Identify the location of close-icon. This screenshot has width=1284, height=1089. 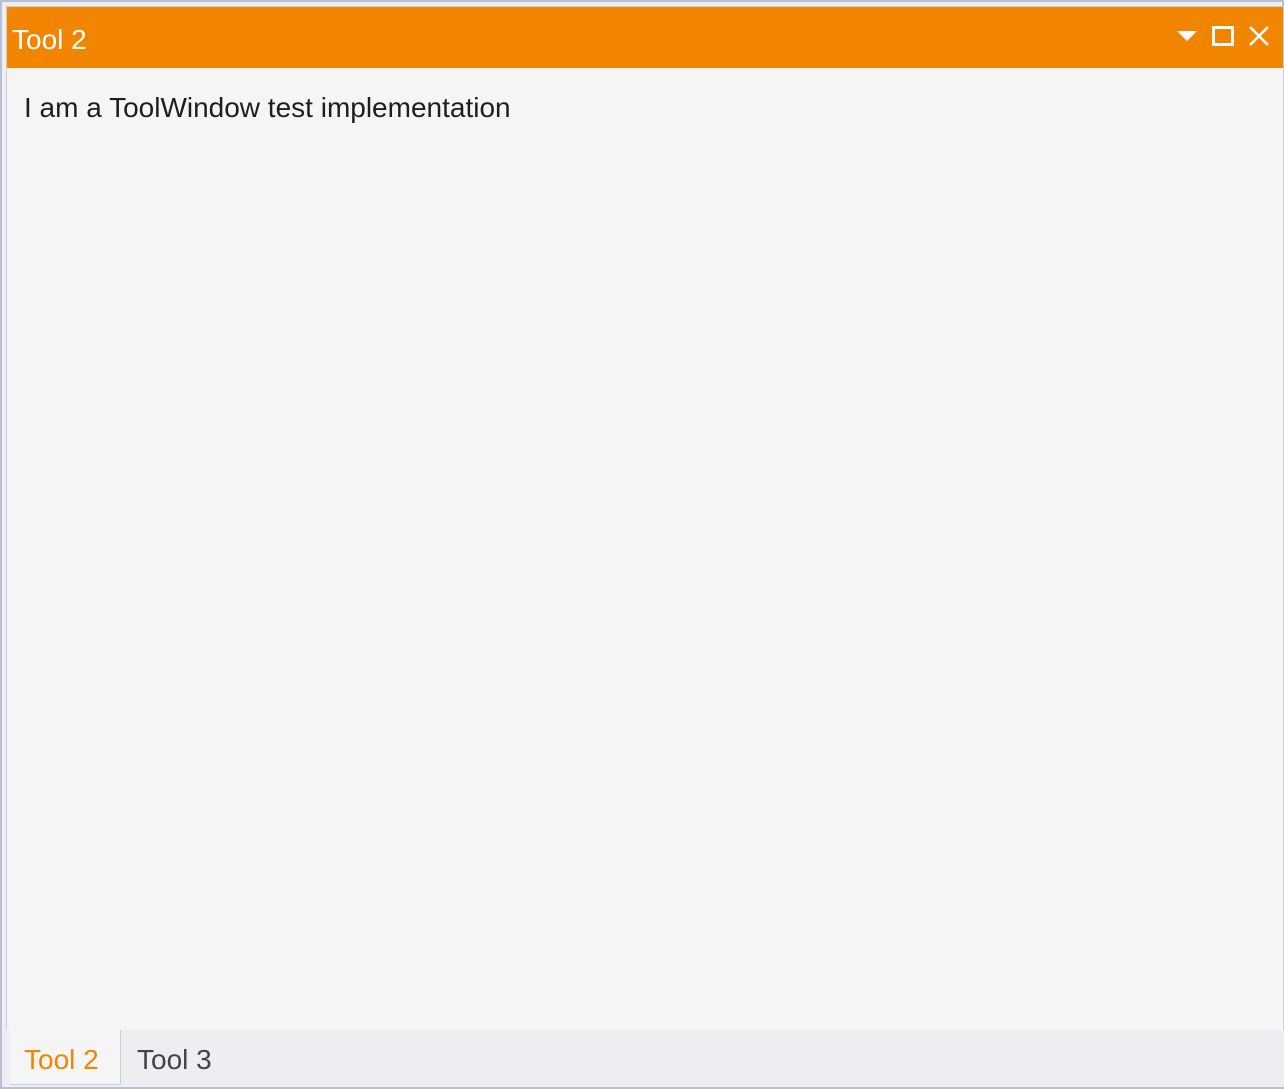
(1259, 38).